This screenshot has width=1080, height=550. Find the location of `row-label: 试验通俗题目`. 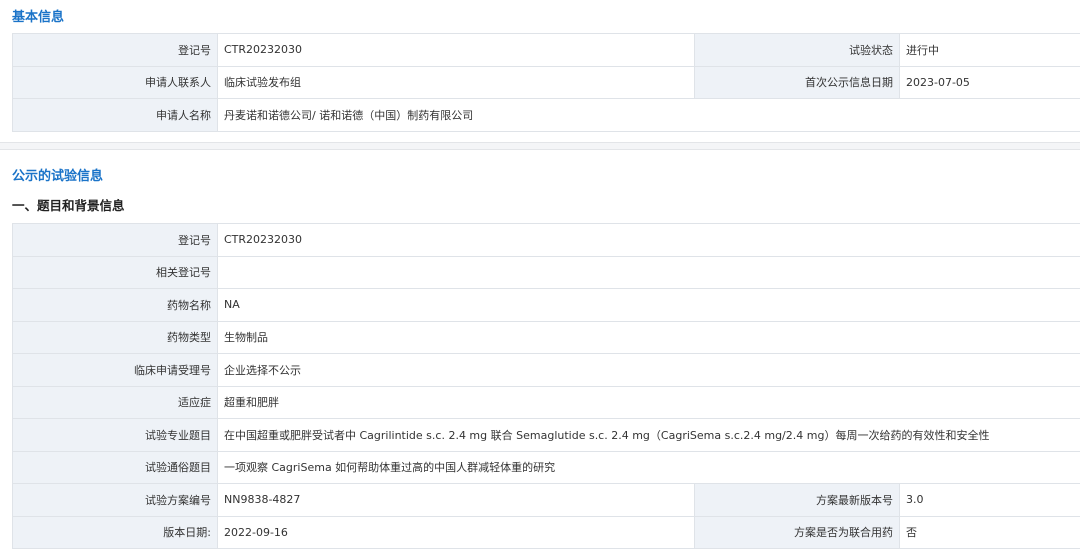

row-label: 试验通俗题目 is located at coordinates (115, 467).